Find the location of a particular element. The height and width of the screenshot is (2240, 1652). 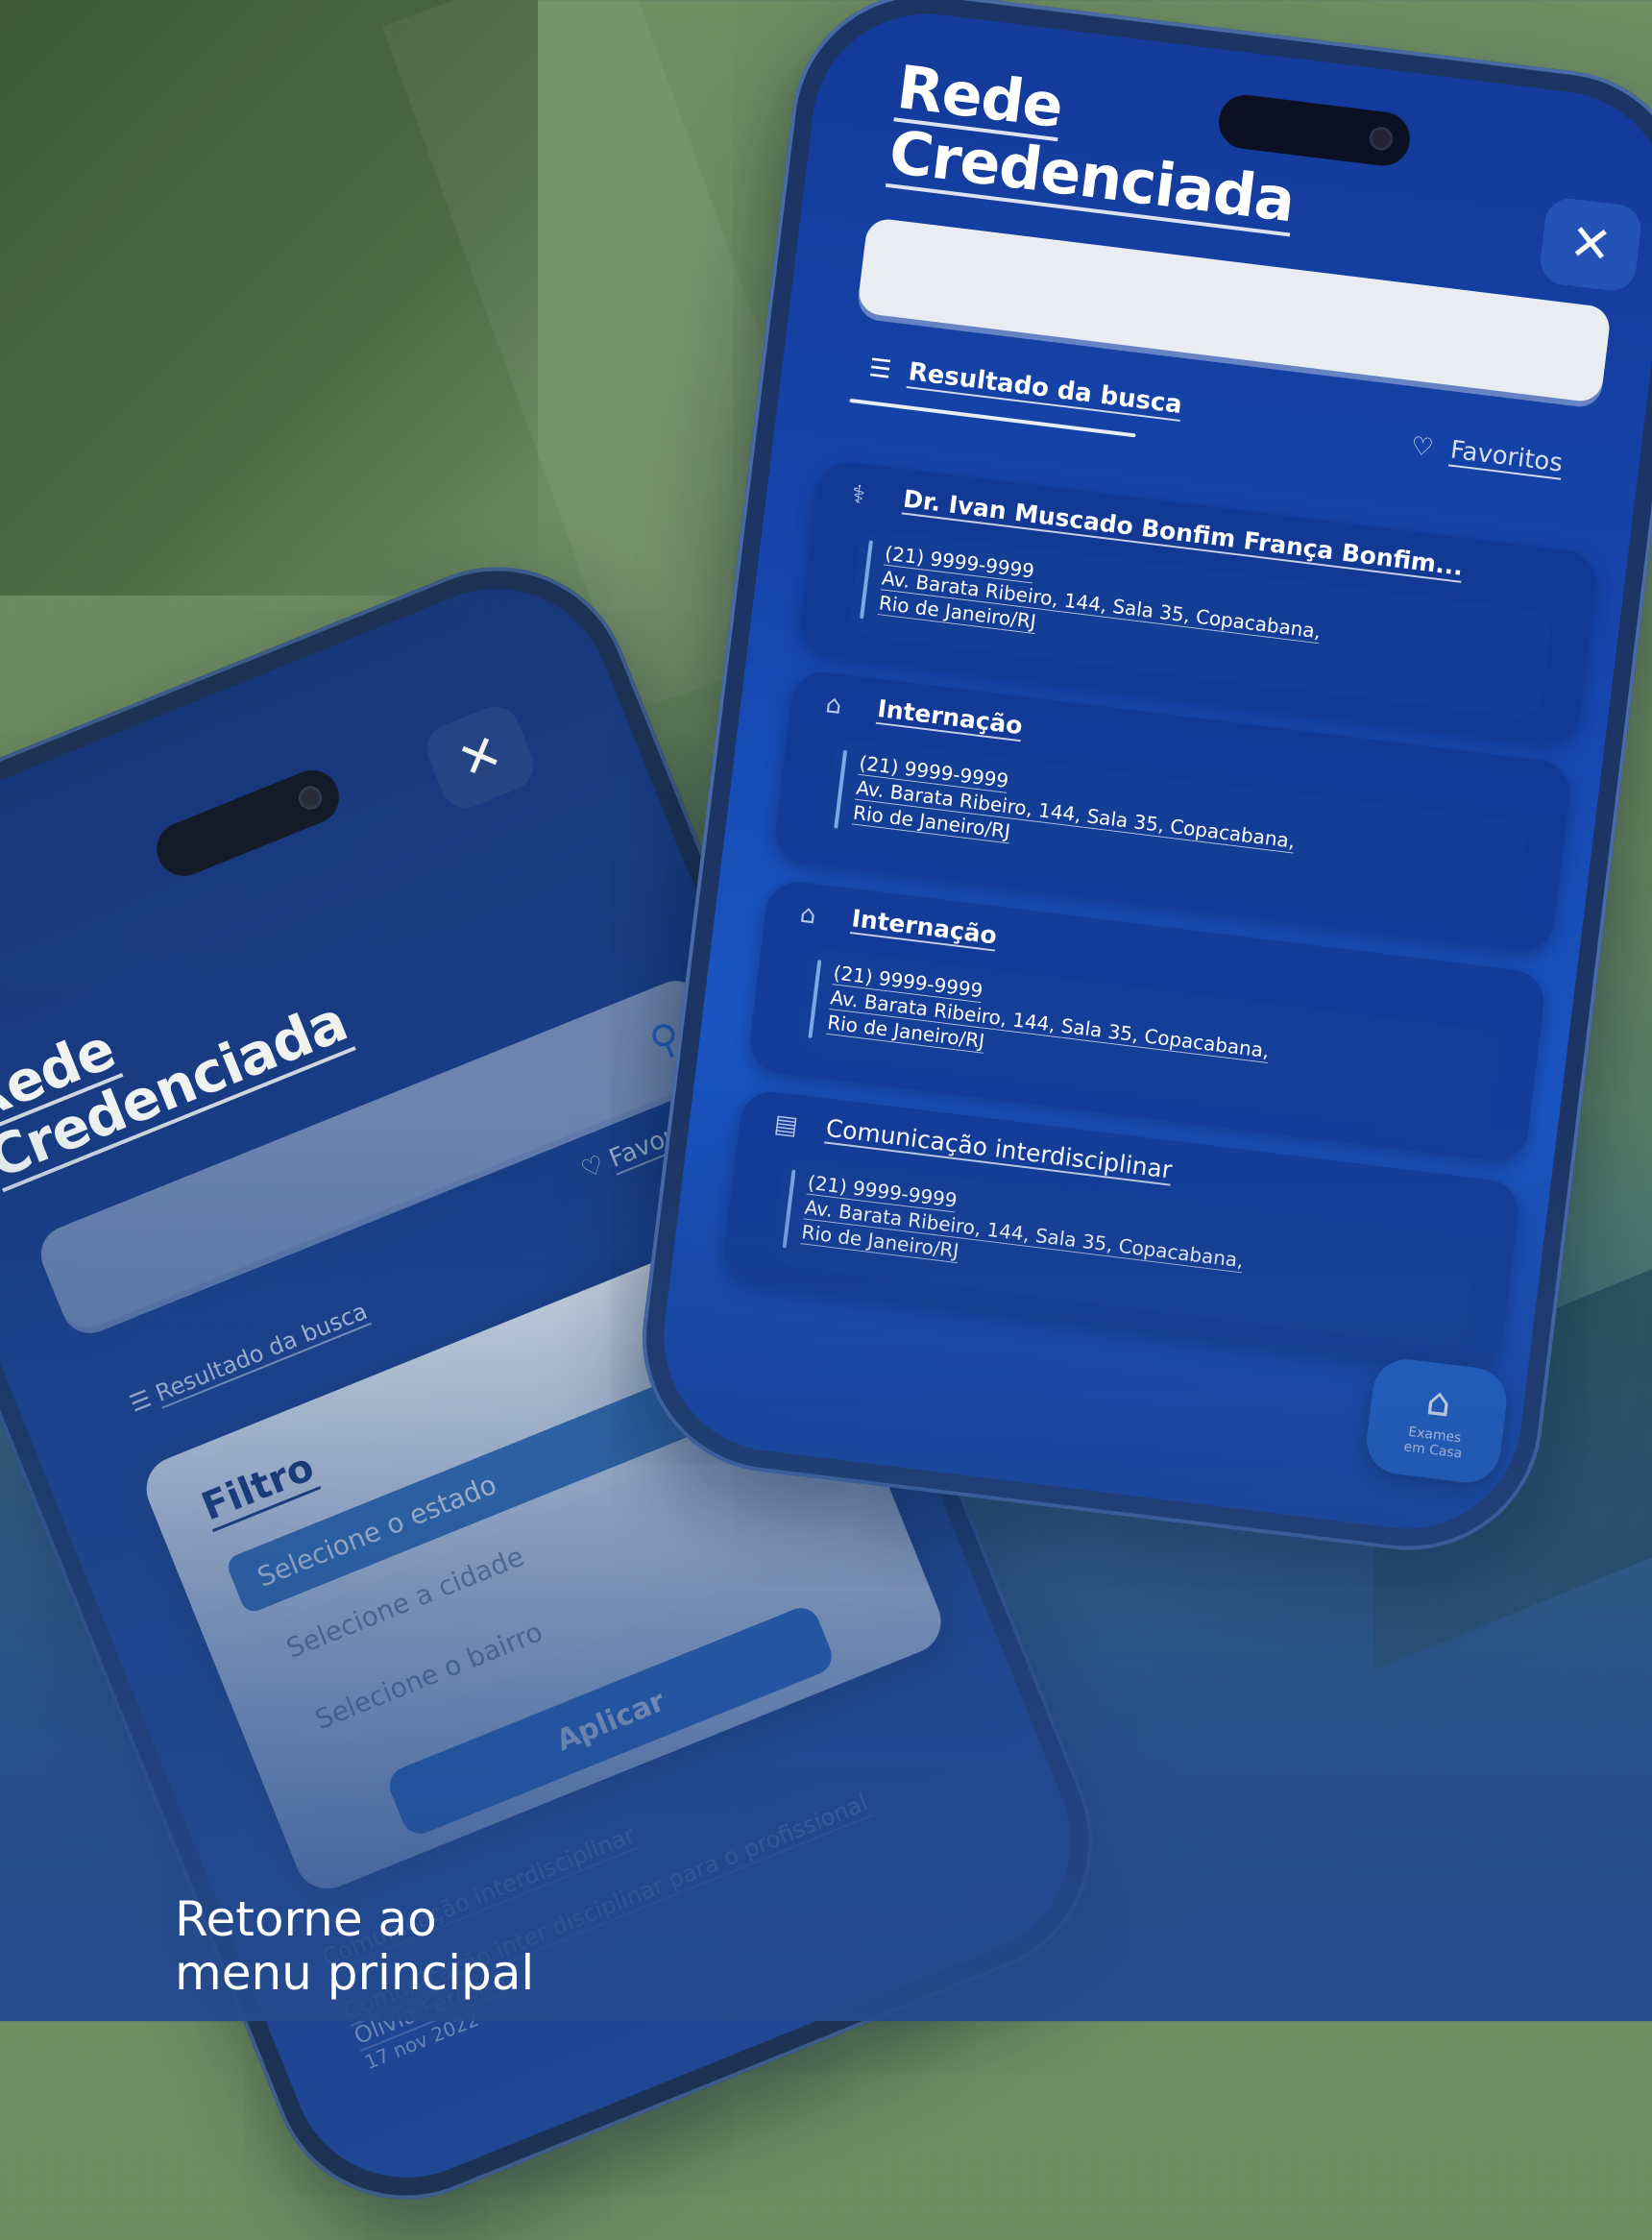

heart-icon: ♡ is located at coordinates (1422, 448).